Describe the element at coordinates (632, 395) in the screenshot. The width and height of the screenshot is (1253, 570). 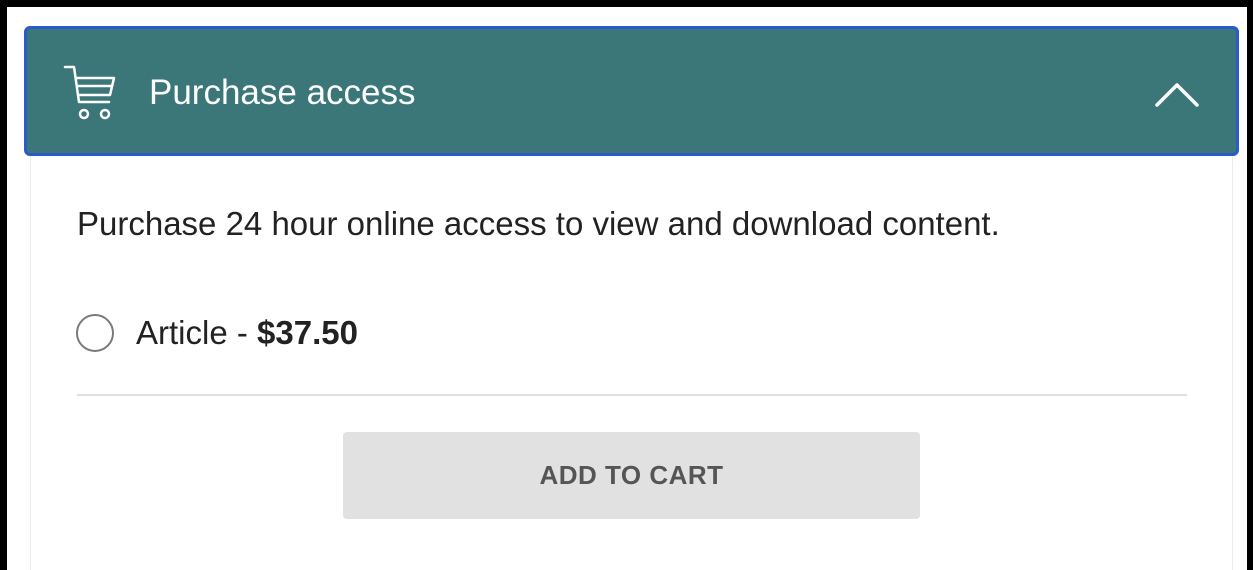
I see `divider` at that location.